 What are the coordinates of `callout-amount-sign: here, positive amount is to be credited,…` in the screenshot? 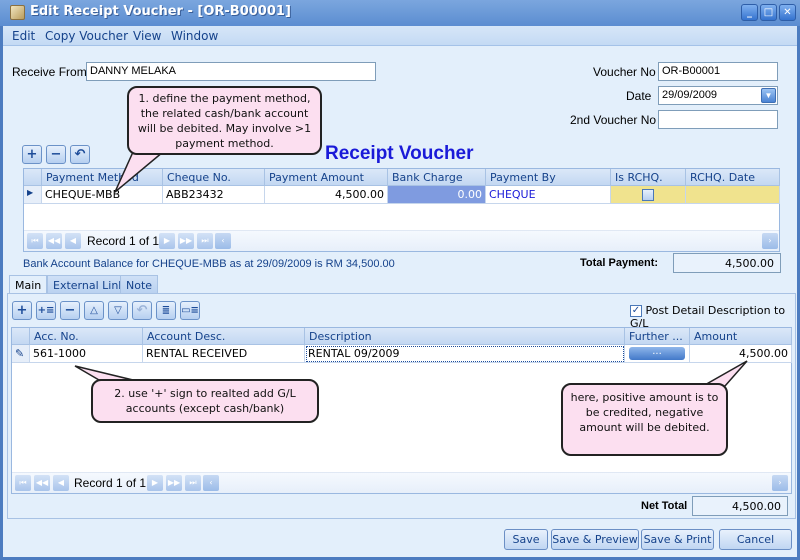 It's located at (644, 419).